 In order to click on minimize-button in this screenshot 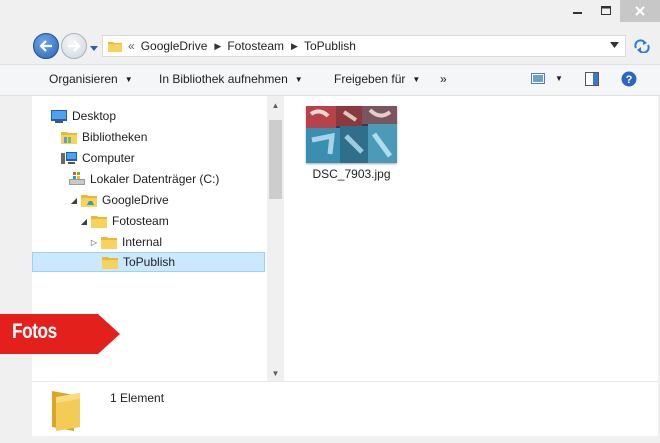, I will do `click(578, 11)`.